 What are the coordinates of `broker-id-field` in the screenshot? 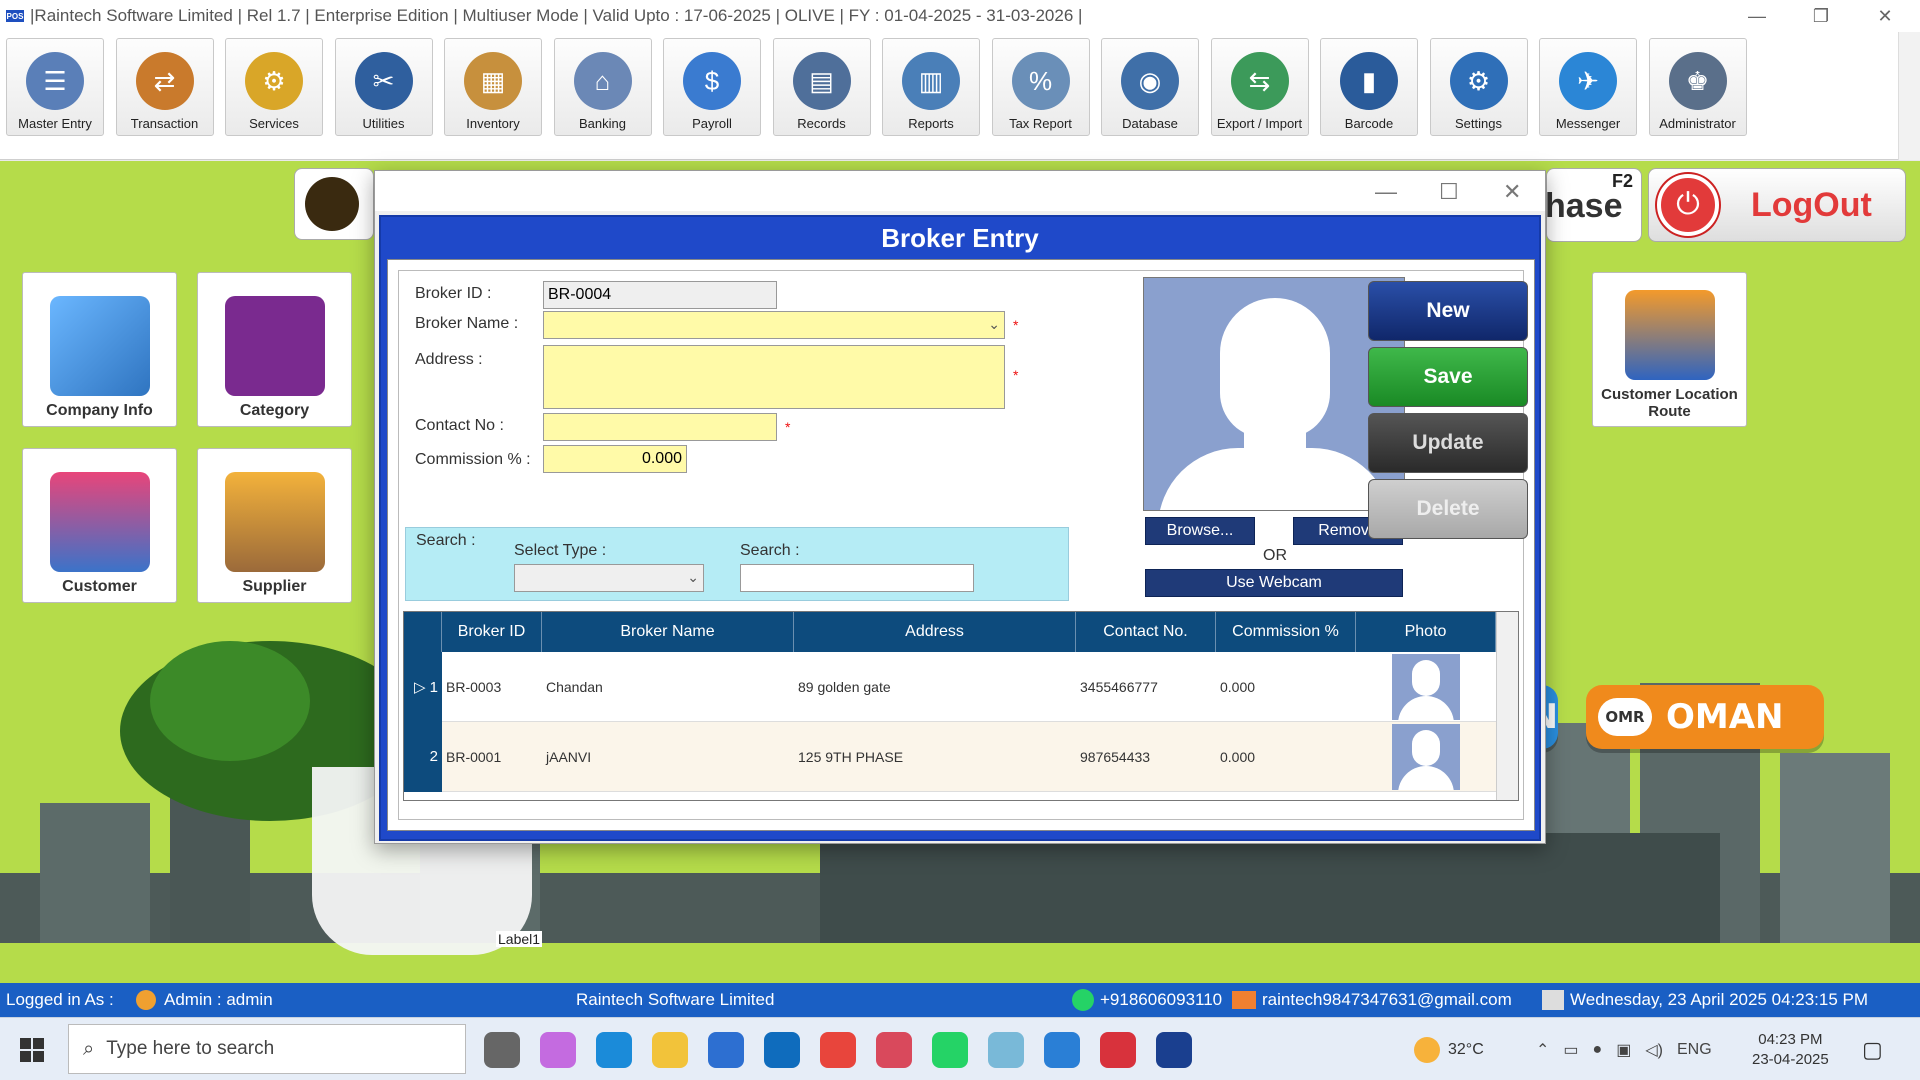 It's located at (660, 295).